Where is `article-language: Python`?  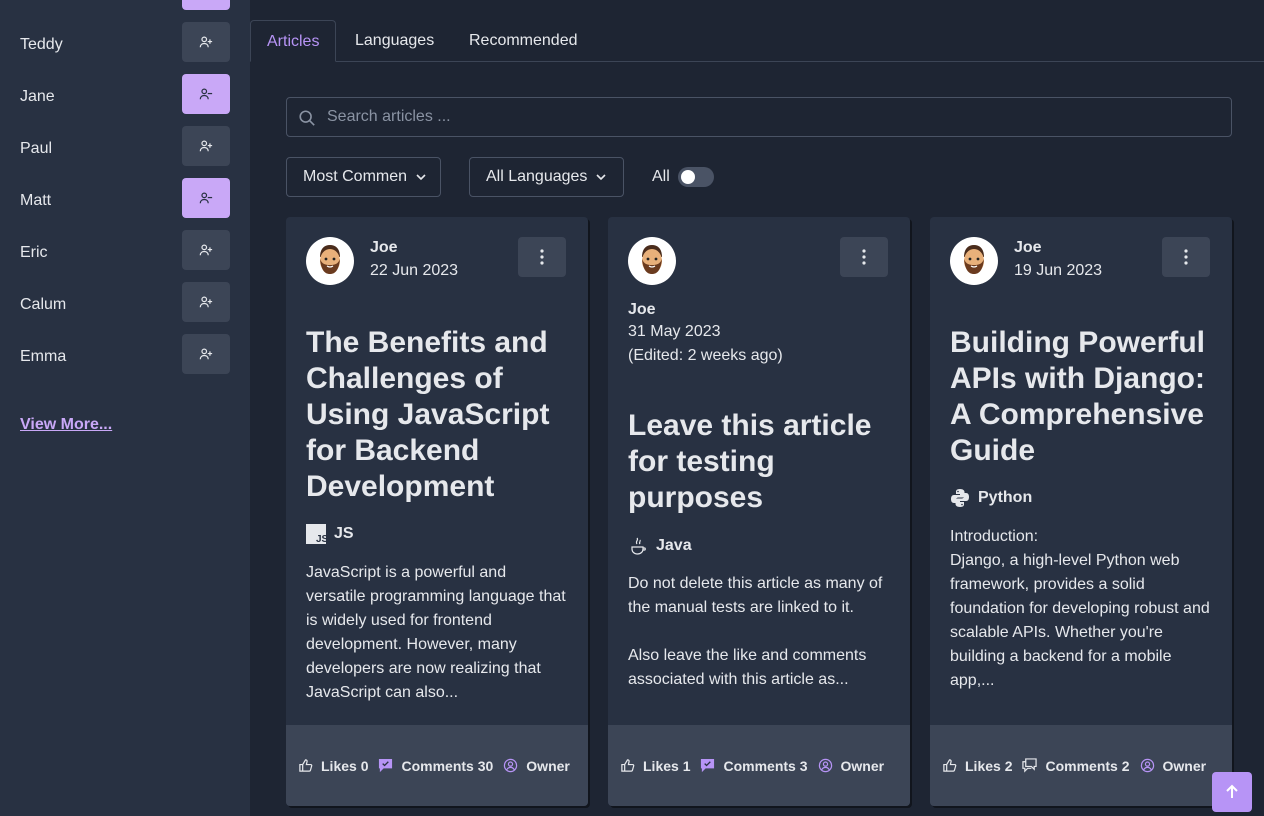 article-language: Python is located at coordinates (991, 498).